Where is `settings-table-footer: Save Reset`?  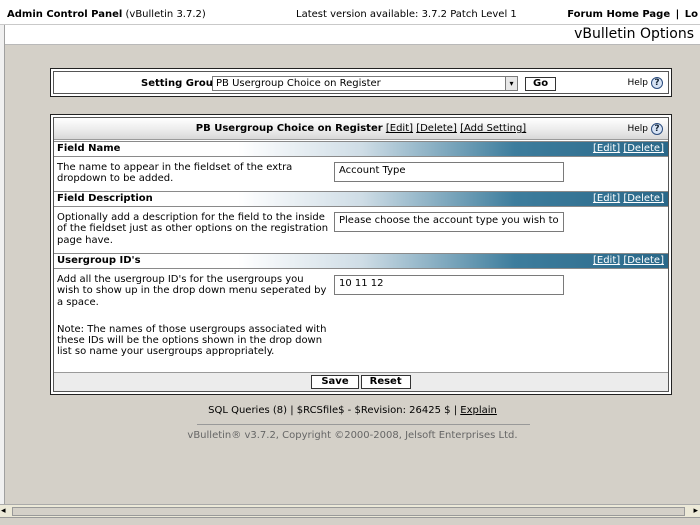
settings-table-footer: Save Reset is located at coordinates (361, 381).